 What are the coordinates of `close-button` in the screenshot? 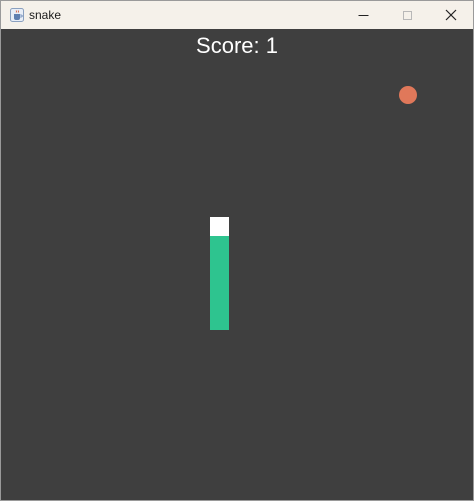 It's located at (451, 15).